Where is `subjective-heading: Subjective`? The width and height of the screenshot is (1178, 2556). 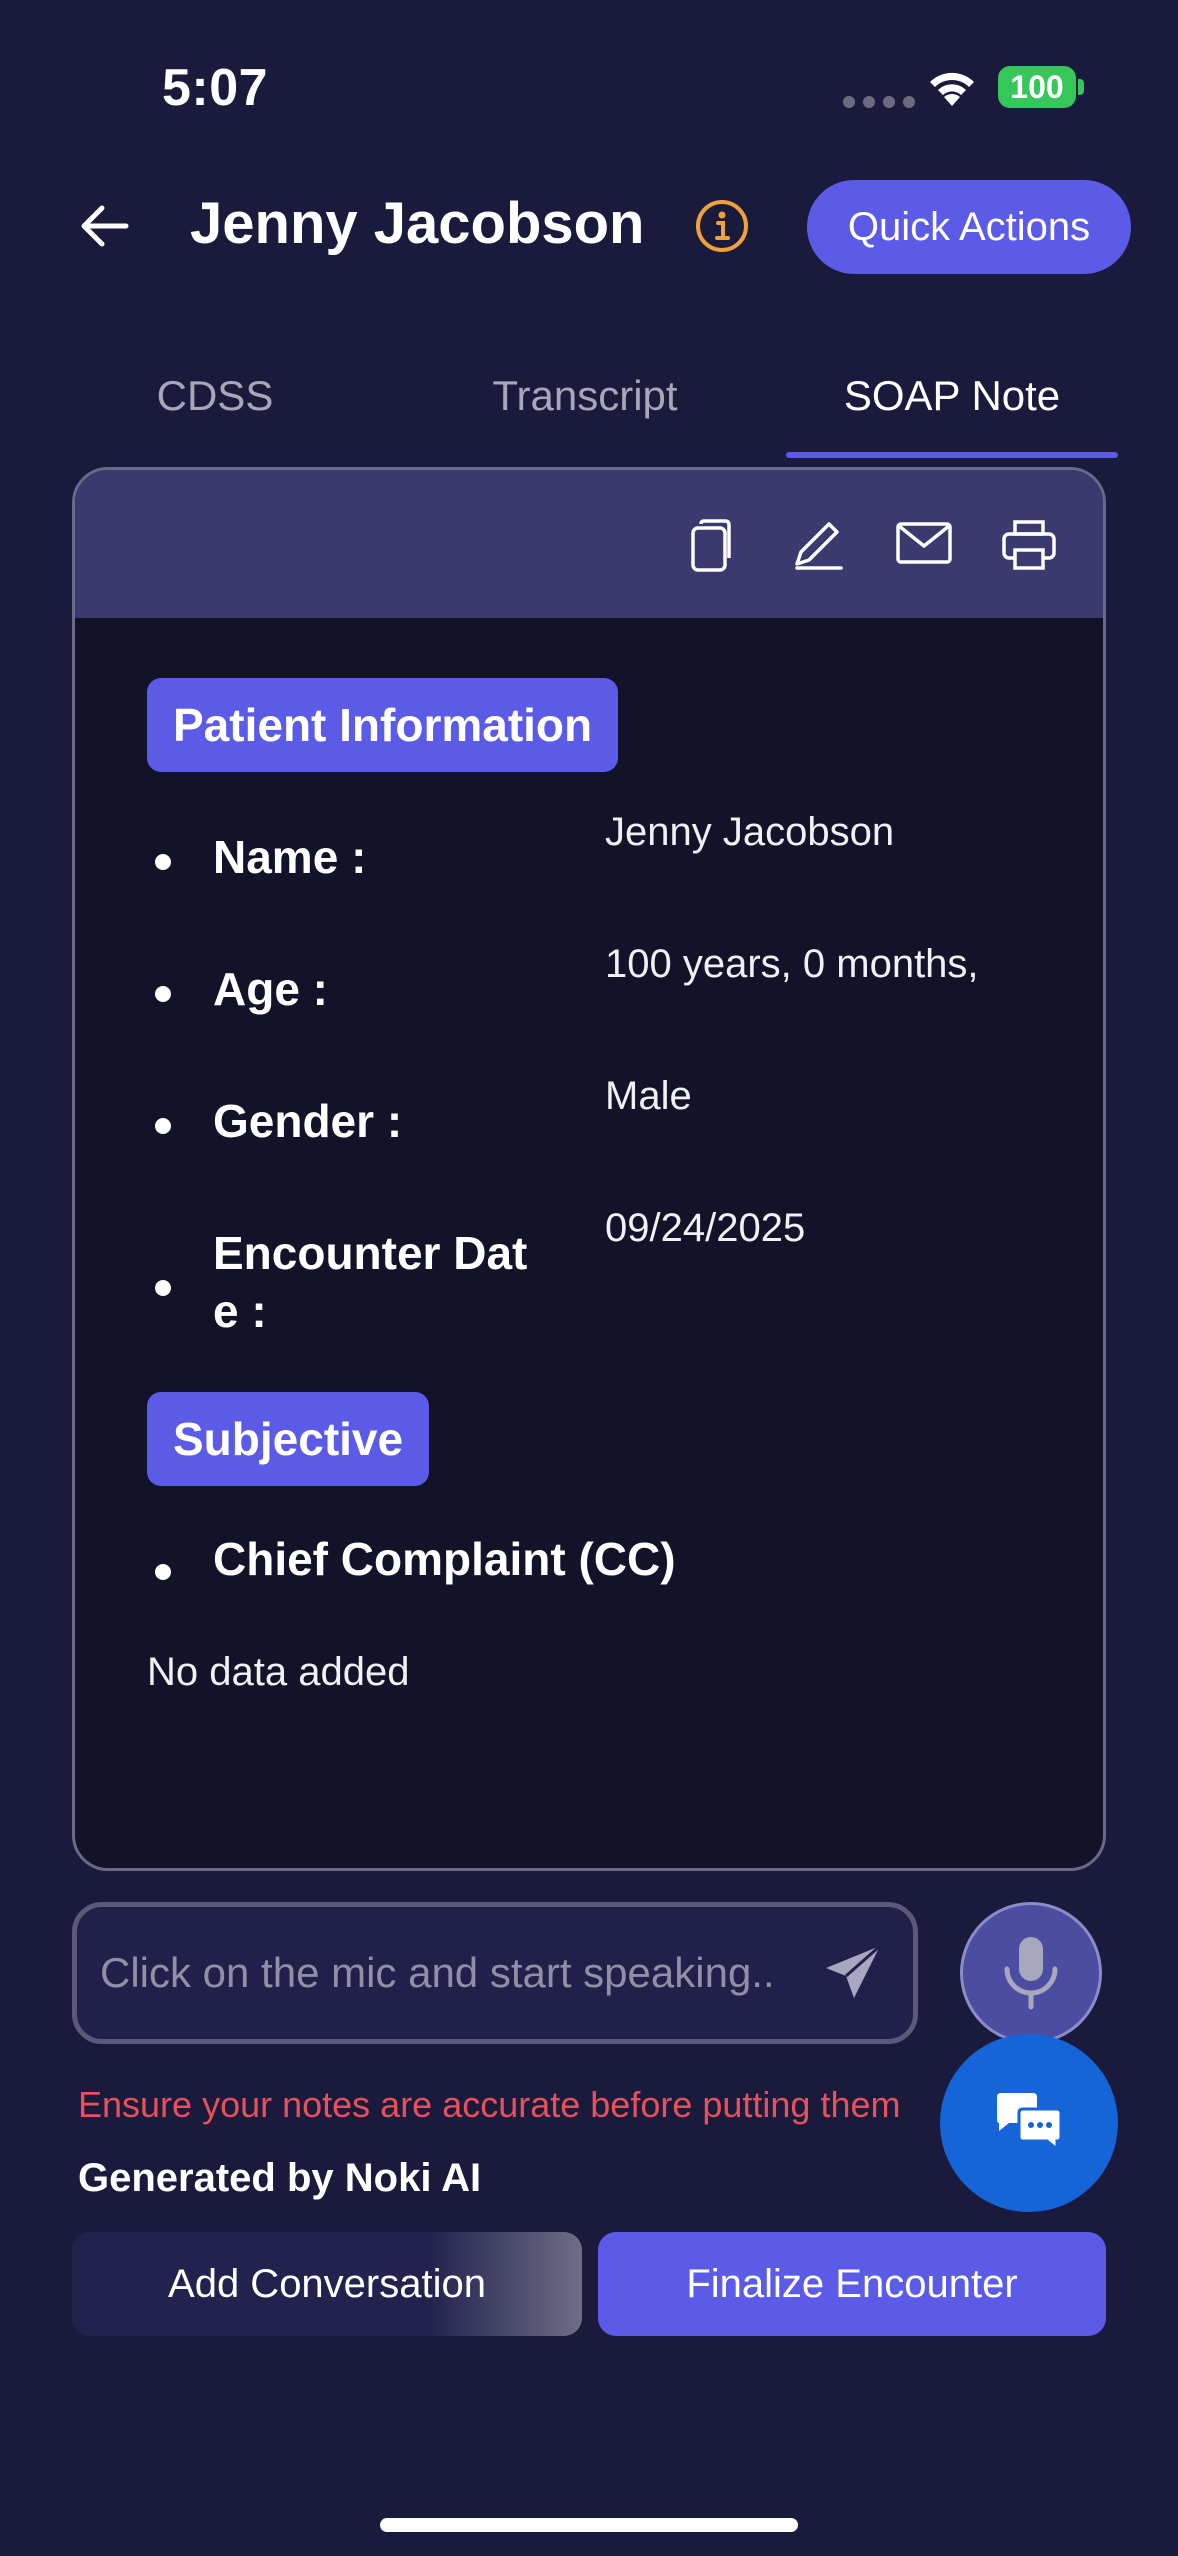 subjective-heading: Subjective is located at coordinates (288, 1439).